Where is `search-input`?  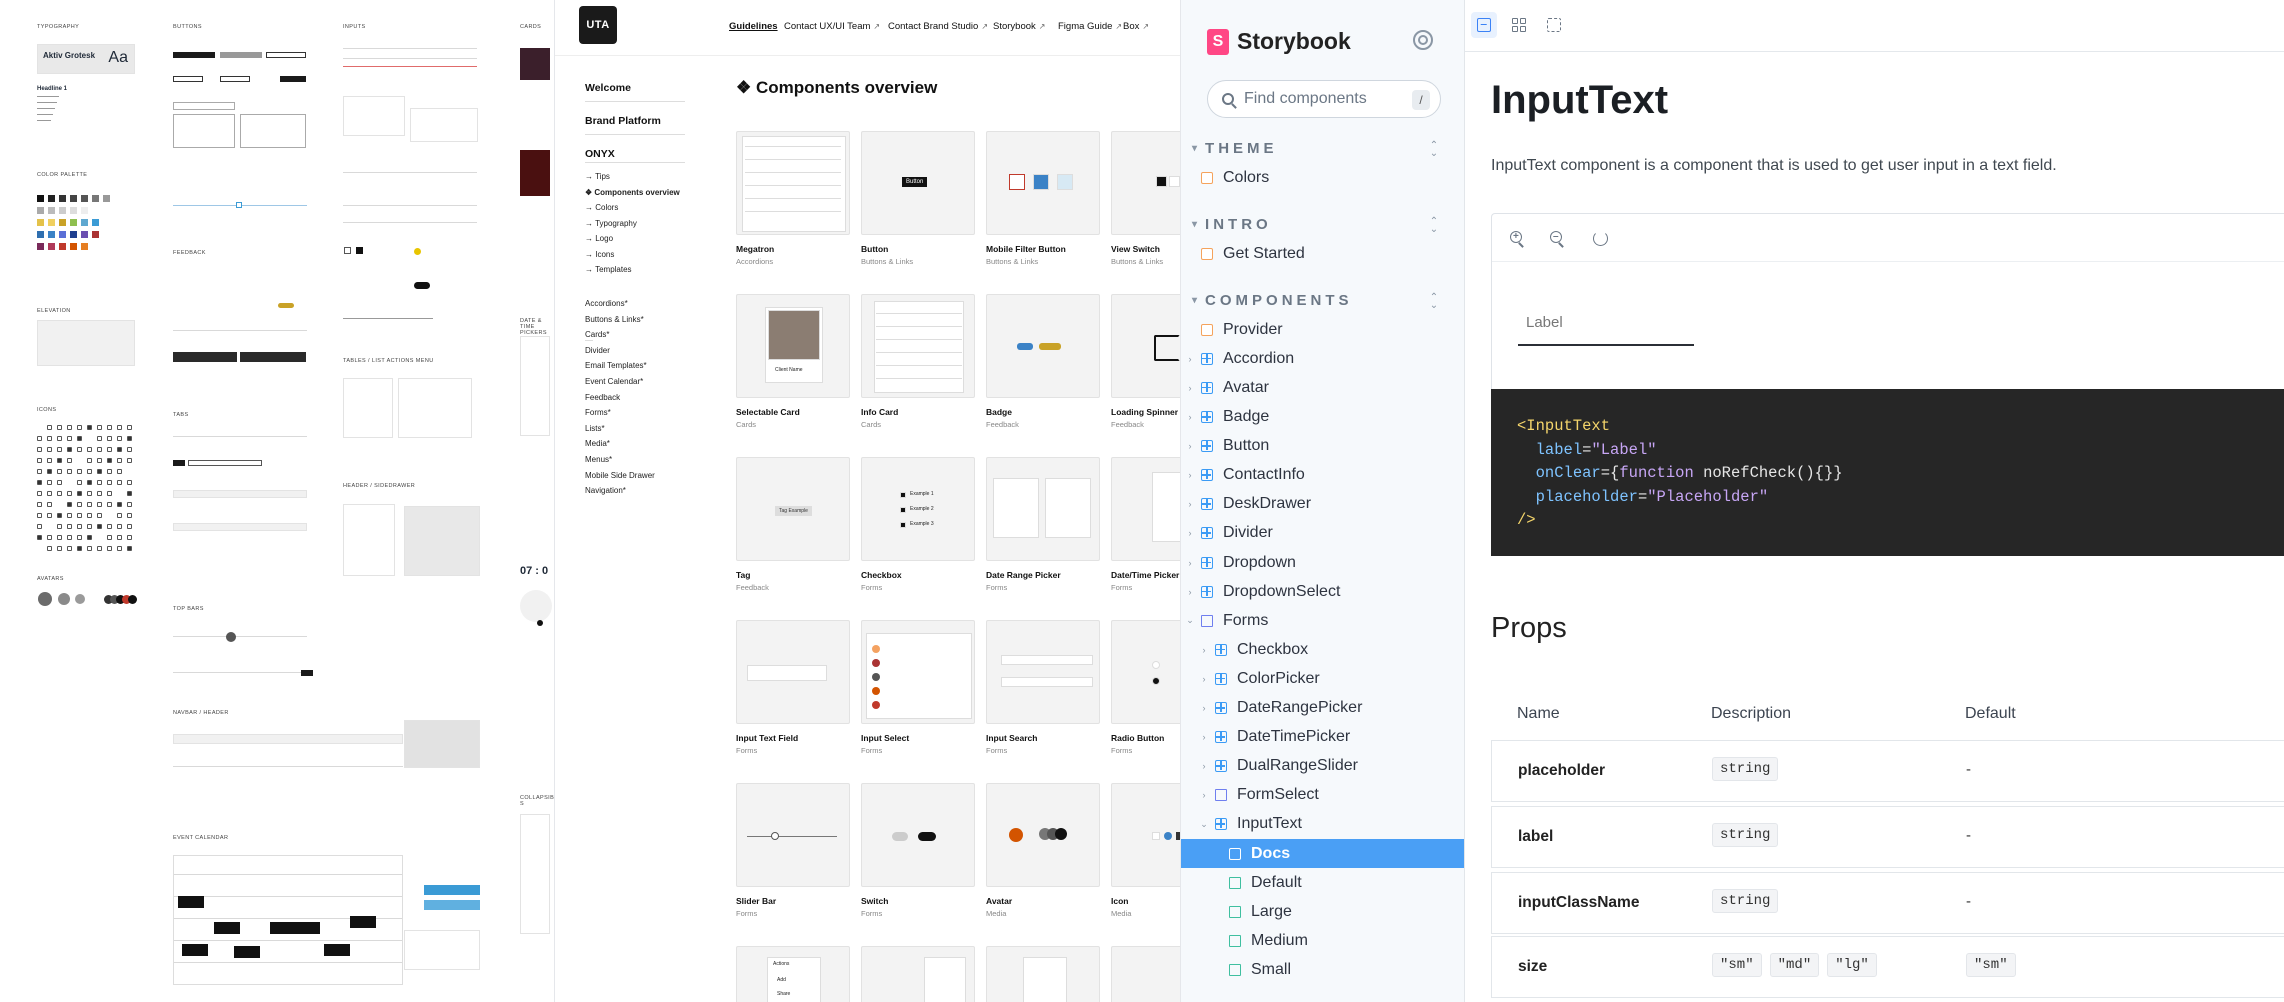
search-input is located at coordinates (1324, 99).